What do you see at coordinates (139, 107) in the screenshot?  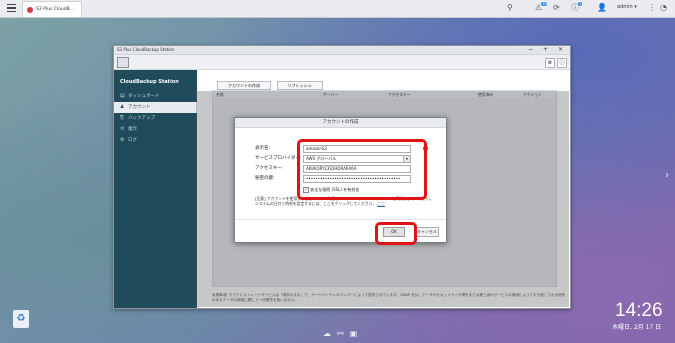 I see `sidebar-item-label: アカウント` at bounding box center [139, 107].